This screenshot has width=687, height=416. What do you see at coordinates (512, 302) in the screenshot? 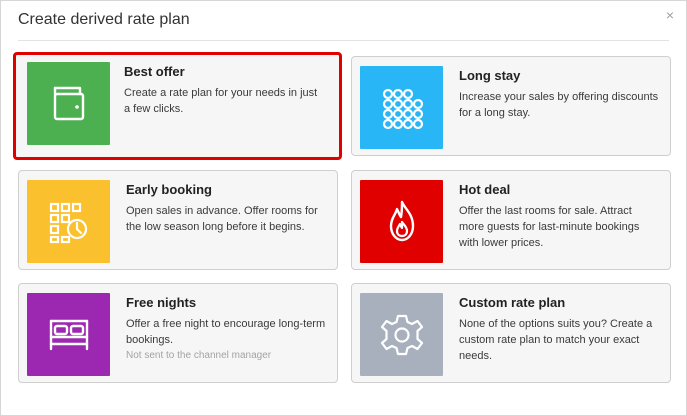
I see `card-custom-rate-plan-title: Custom rate plan` at bounding box center [512, 302].